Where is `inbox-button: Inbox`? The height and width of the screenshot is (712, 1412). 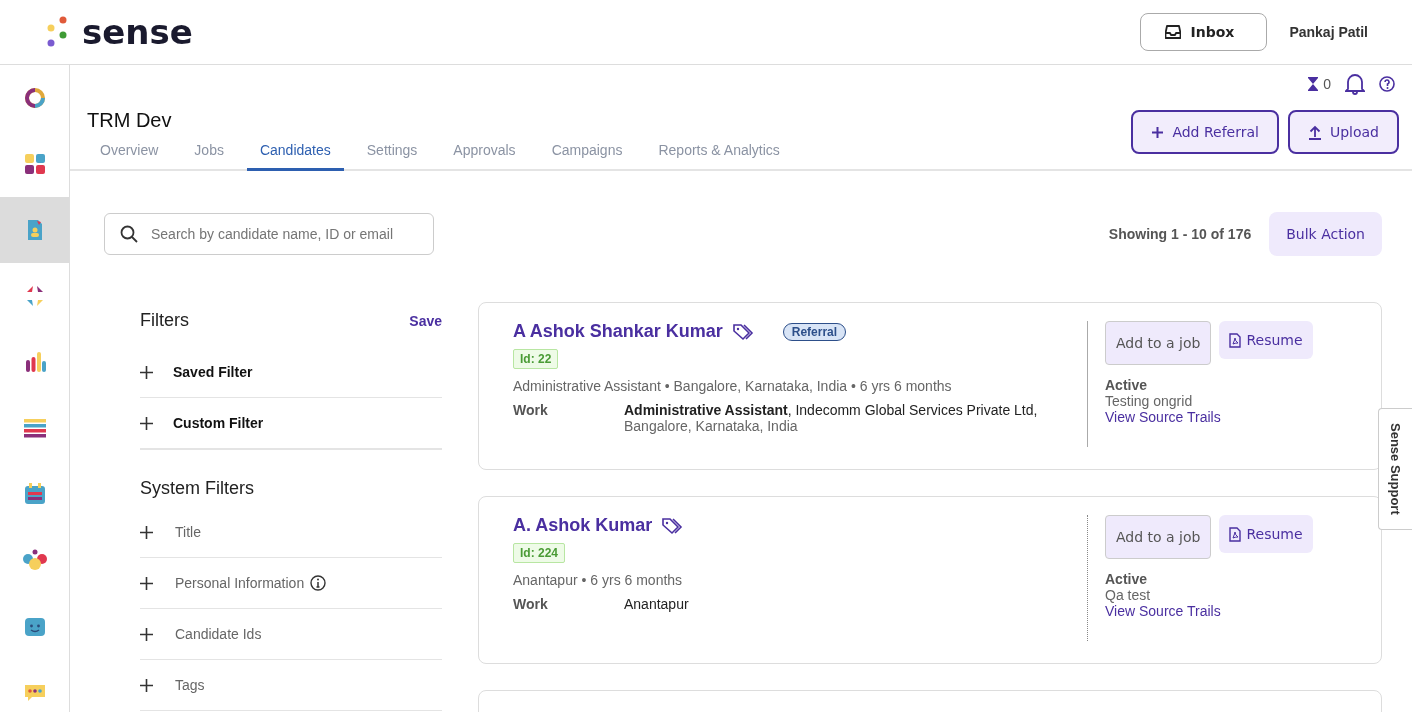
inbox-button: Inbox is located at coordinates (1203, 32).